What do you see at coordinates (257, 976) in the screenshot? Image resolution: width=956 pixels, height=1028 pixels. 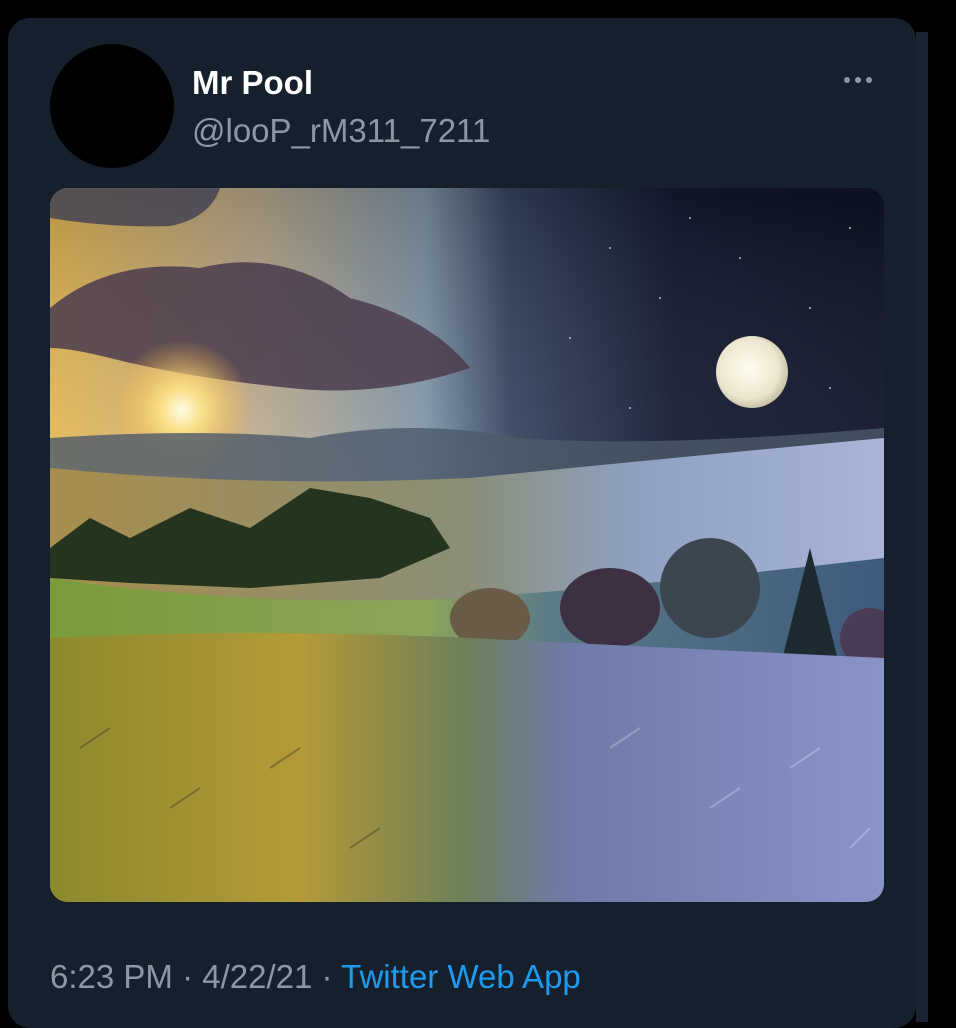 I see `tweet-date: 4/22/21` at bounding box center [257, 976].